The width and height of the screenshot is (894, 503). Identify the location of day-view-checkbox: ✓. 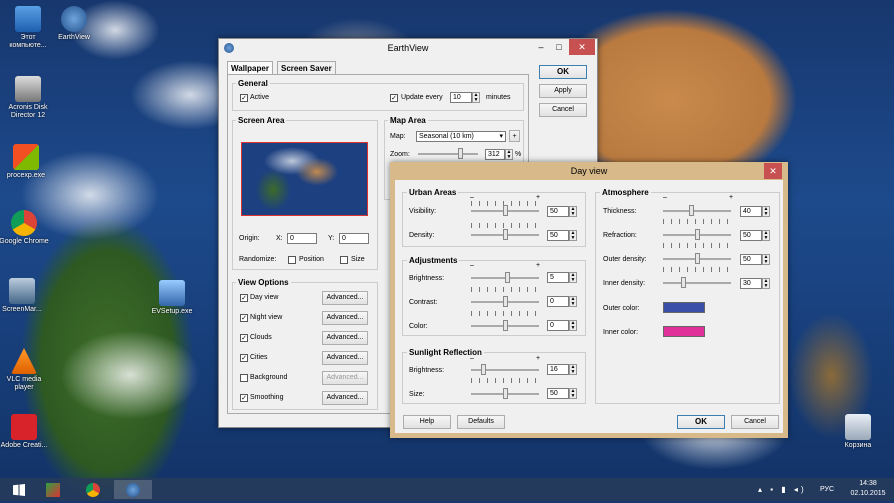
(244, 298).